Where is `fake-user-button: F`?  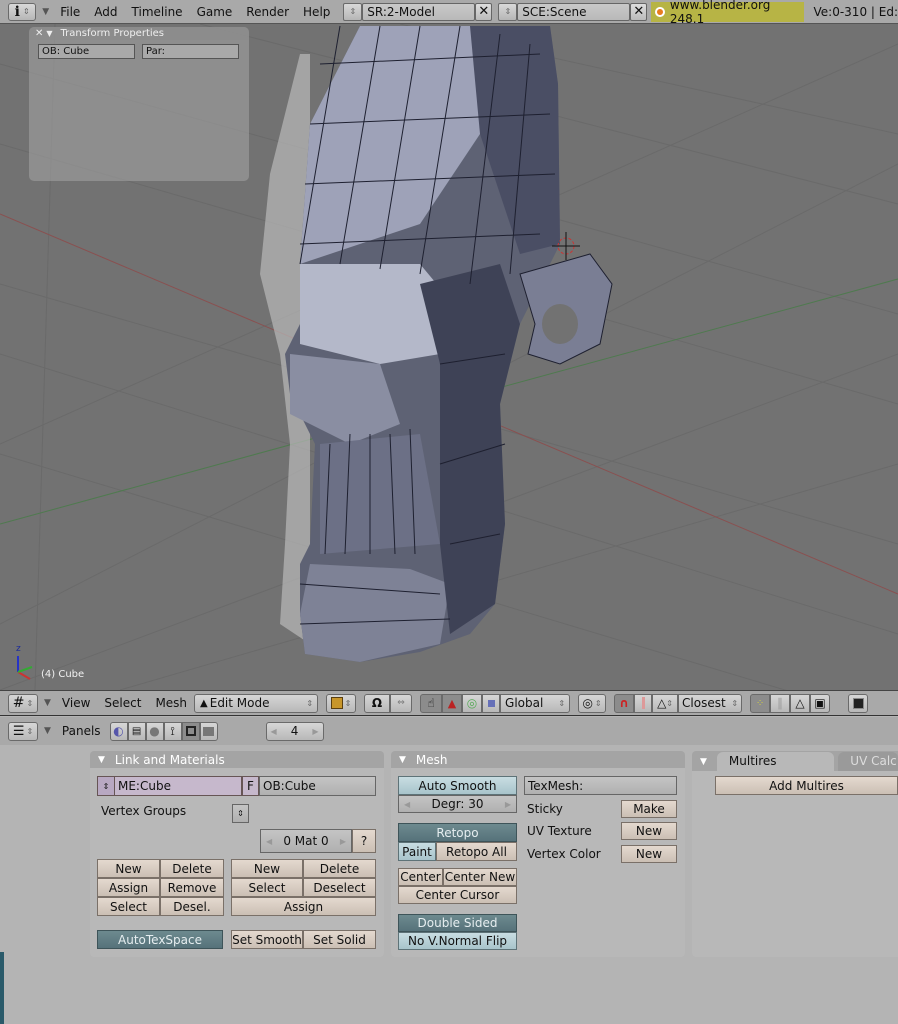 fake-user-button: F is located at coordinates (250, 786).